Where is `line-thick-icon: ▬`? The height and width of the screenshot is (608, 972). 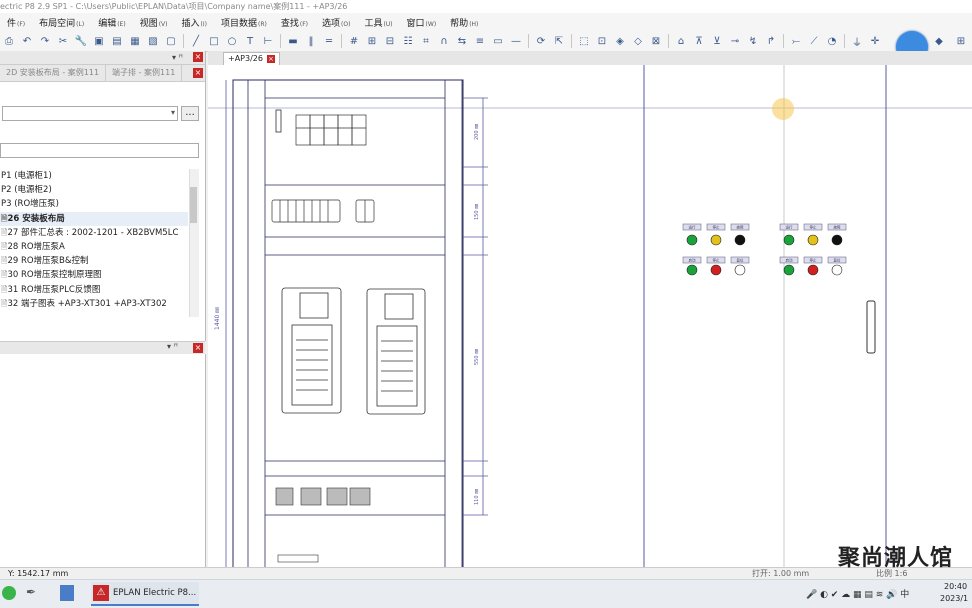
line-thick-icon: ▬ is located at coordinates (293, 41).